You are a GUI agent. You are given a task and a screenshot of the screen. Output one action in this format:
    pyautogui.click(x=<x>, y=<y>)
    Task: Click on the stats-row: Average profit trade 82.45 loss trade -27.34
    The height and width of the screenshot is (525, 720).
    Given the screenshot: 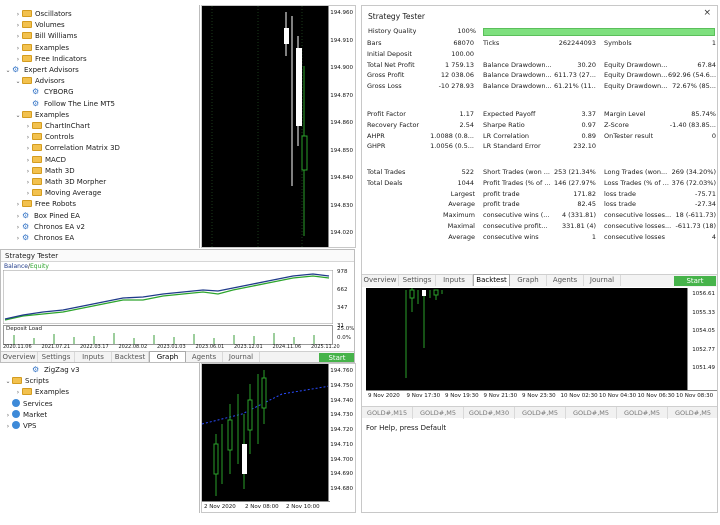 What is the action you would take?
    pyautogui.click(x=539, y=204)
    